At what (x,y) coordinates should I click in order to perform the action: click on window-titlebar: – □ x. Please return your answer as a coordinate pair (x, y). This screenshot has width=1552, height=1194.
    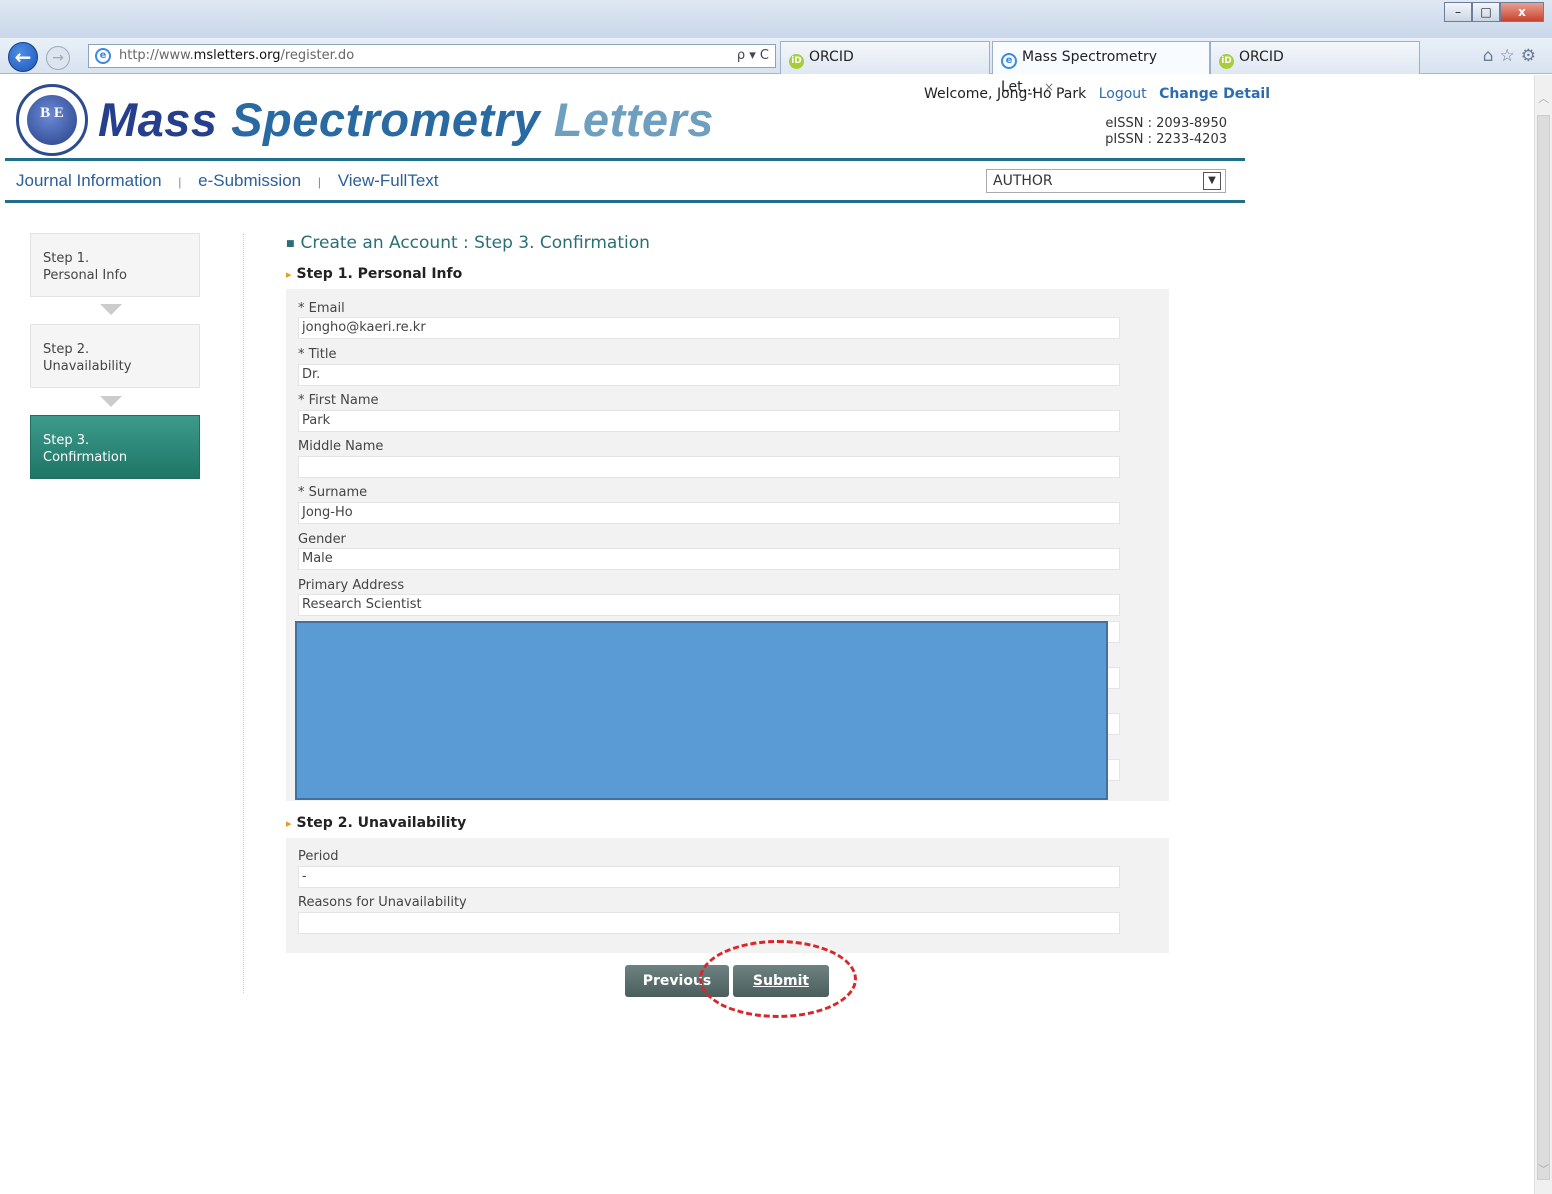
    Looking at the image, I should click on (776, 19).